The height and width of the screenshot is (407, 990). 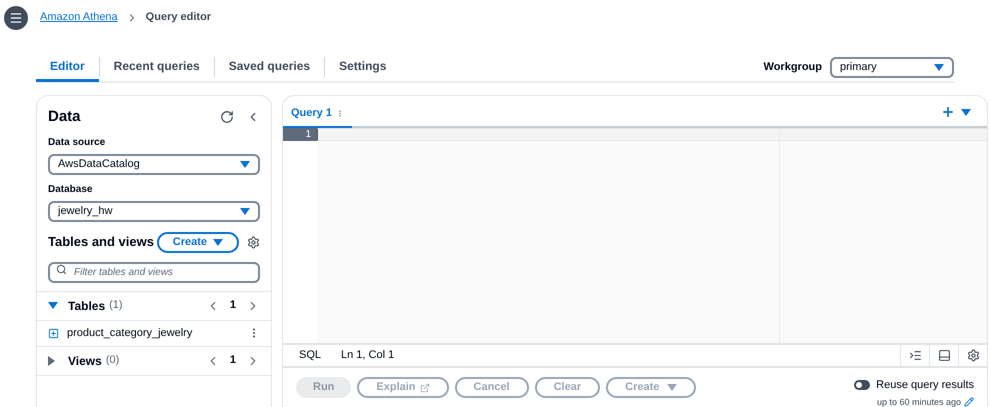 I want to click on section-count: (0), so click(x=113, y=360).